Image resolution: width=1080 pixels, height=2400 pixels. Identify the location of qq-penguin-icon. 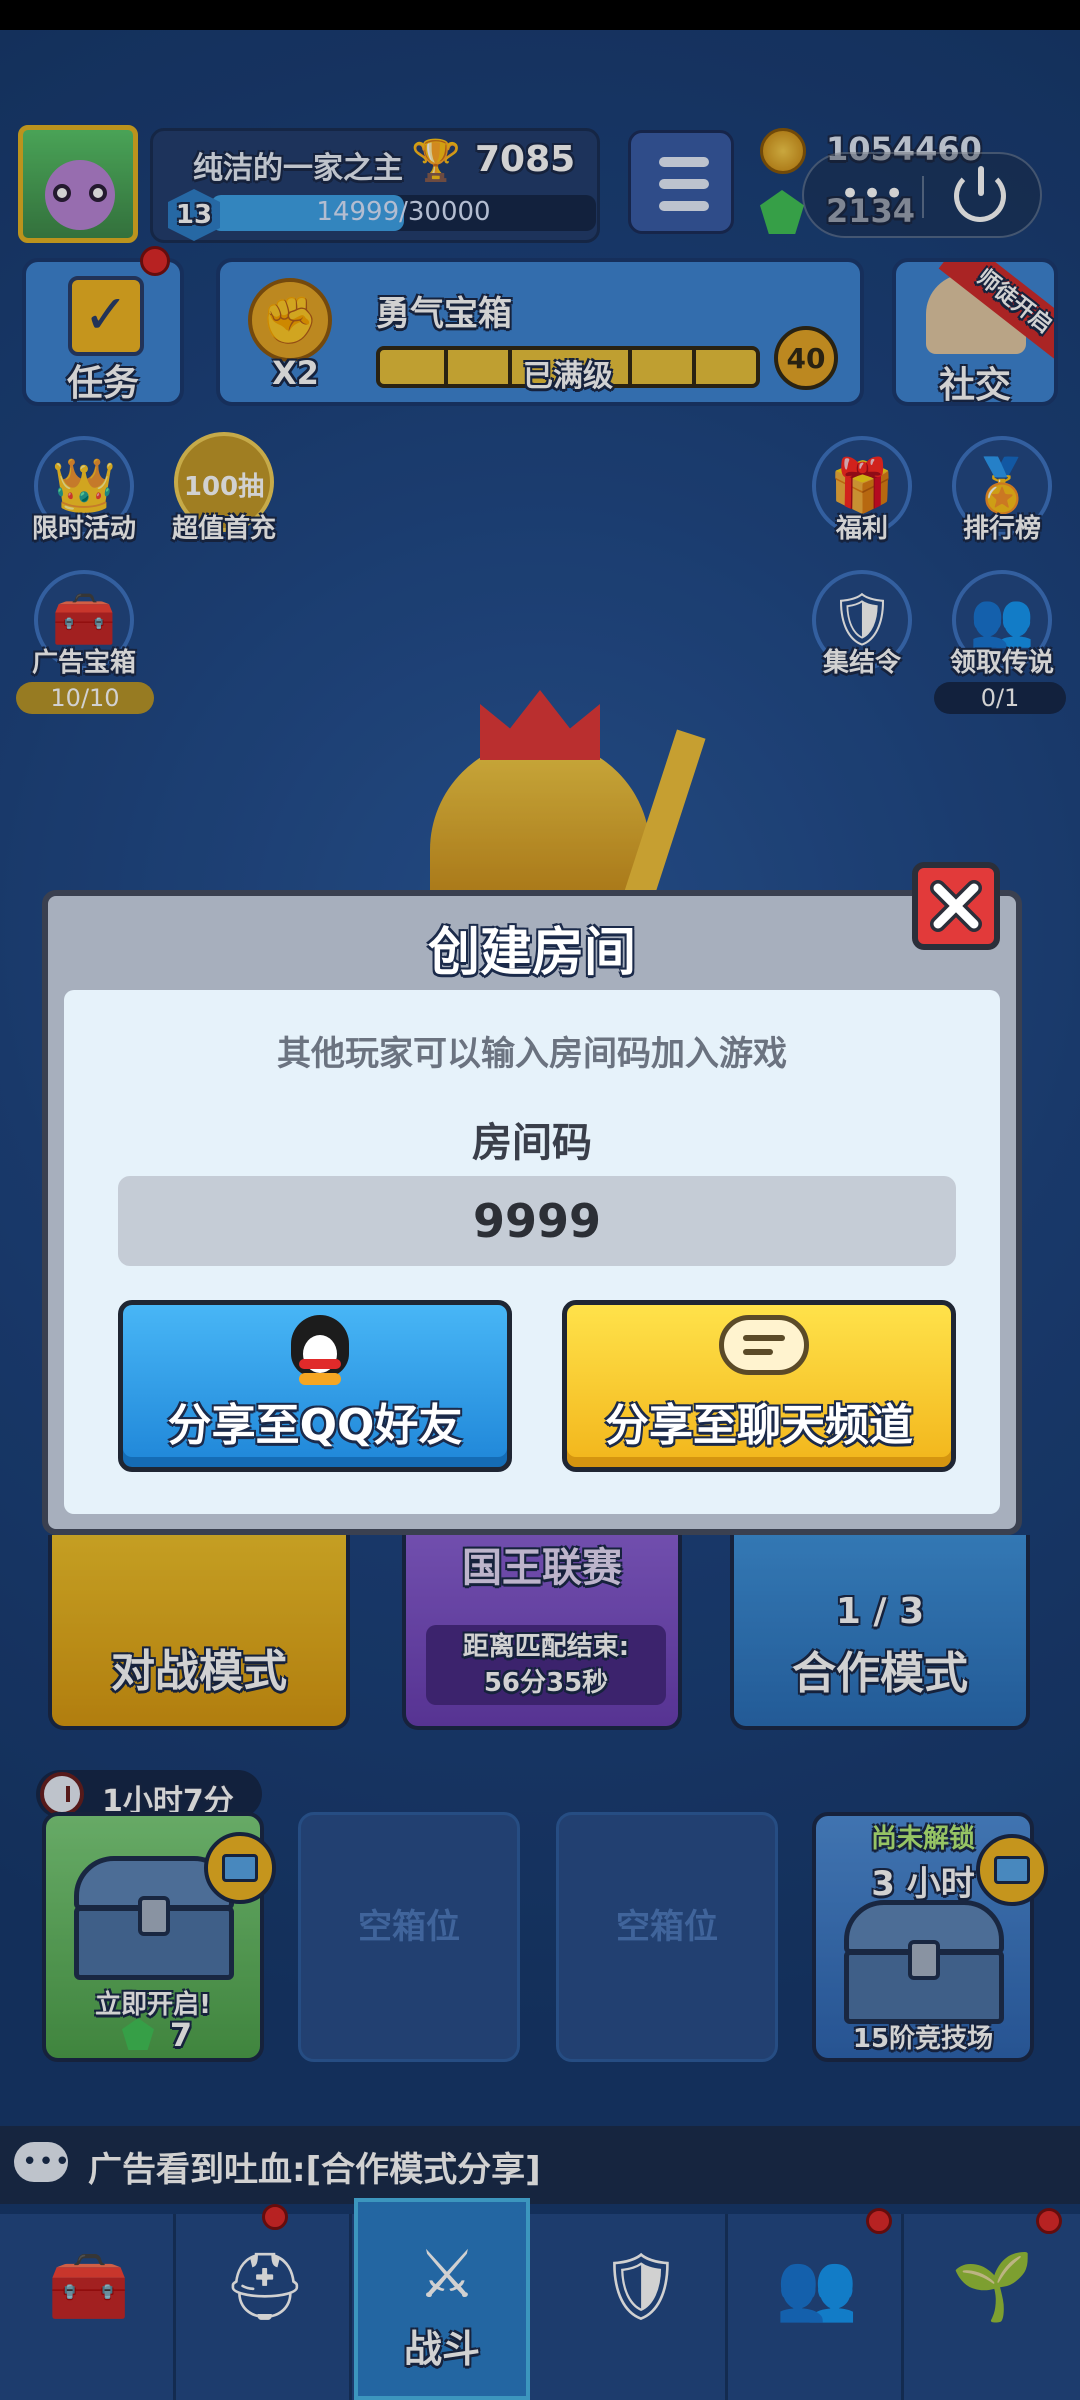
(320, 1350).